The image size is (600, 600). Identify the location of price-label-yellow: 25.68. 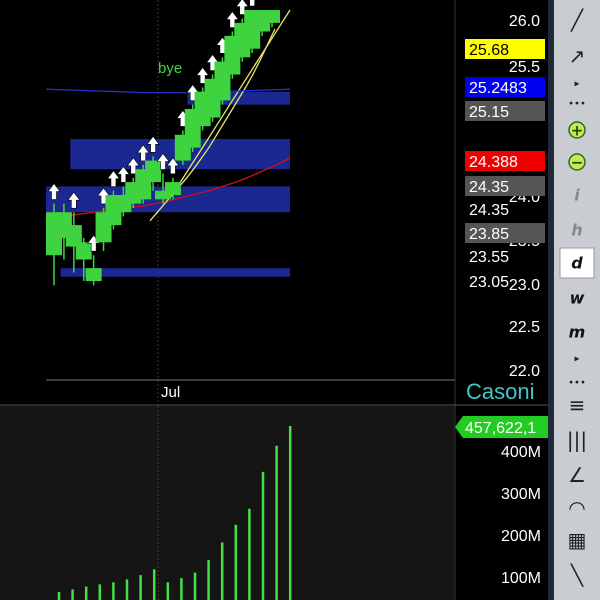
(505, 49).